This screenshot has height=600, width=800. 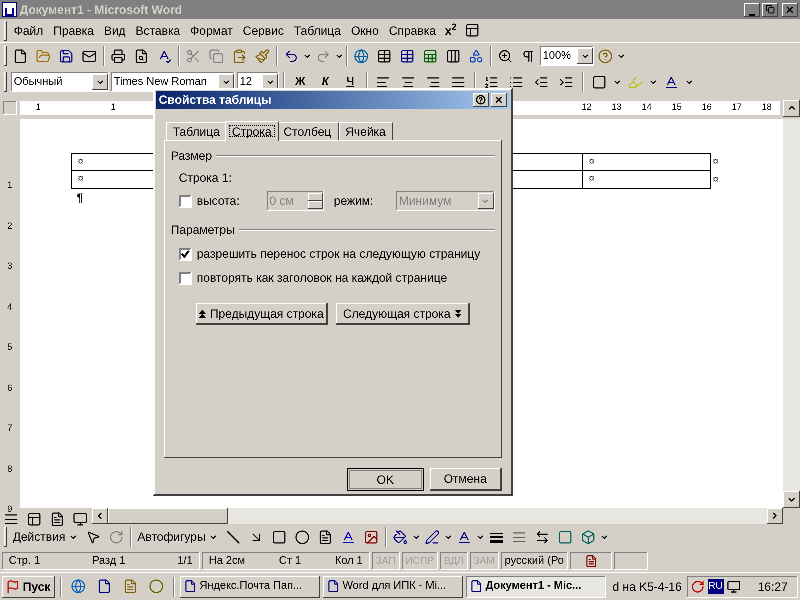 I want to click on language-field: русский (Ро, so click(x=534, y=561).